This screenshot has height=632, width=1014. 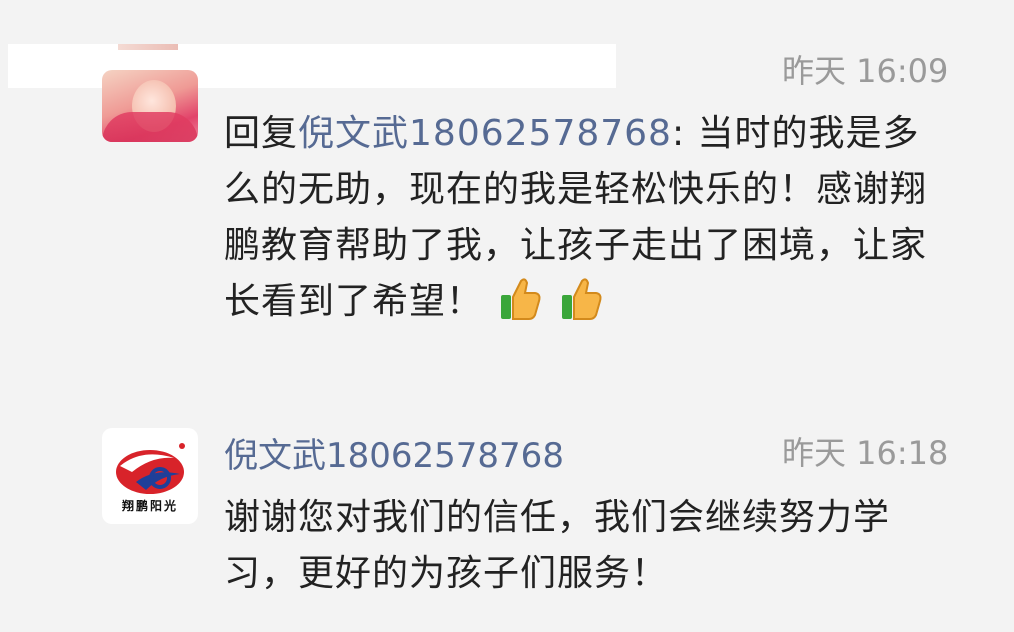 What do you see at coordinates (148, 47) in the screenshot?
I see `redaction-artifact` at bounding box center [148, 47].